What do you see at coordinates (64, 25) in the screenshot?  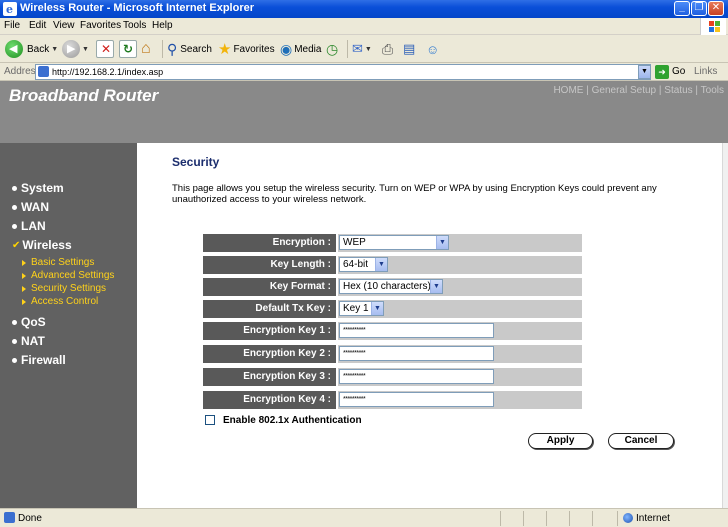 I see `menu-view: View` at bounding box center [64, 25].